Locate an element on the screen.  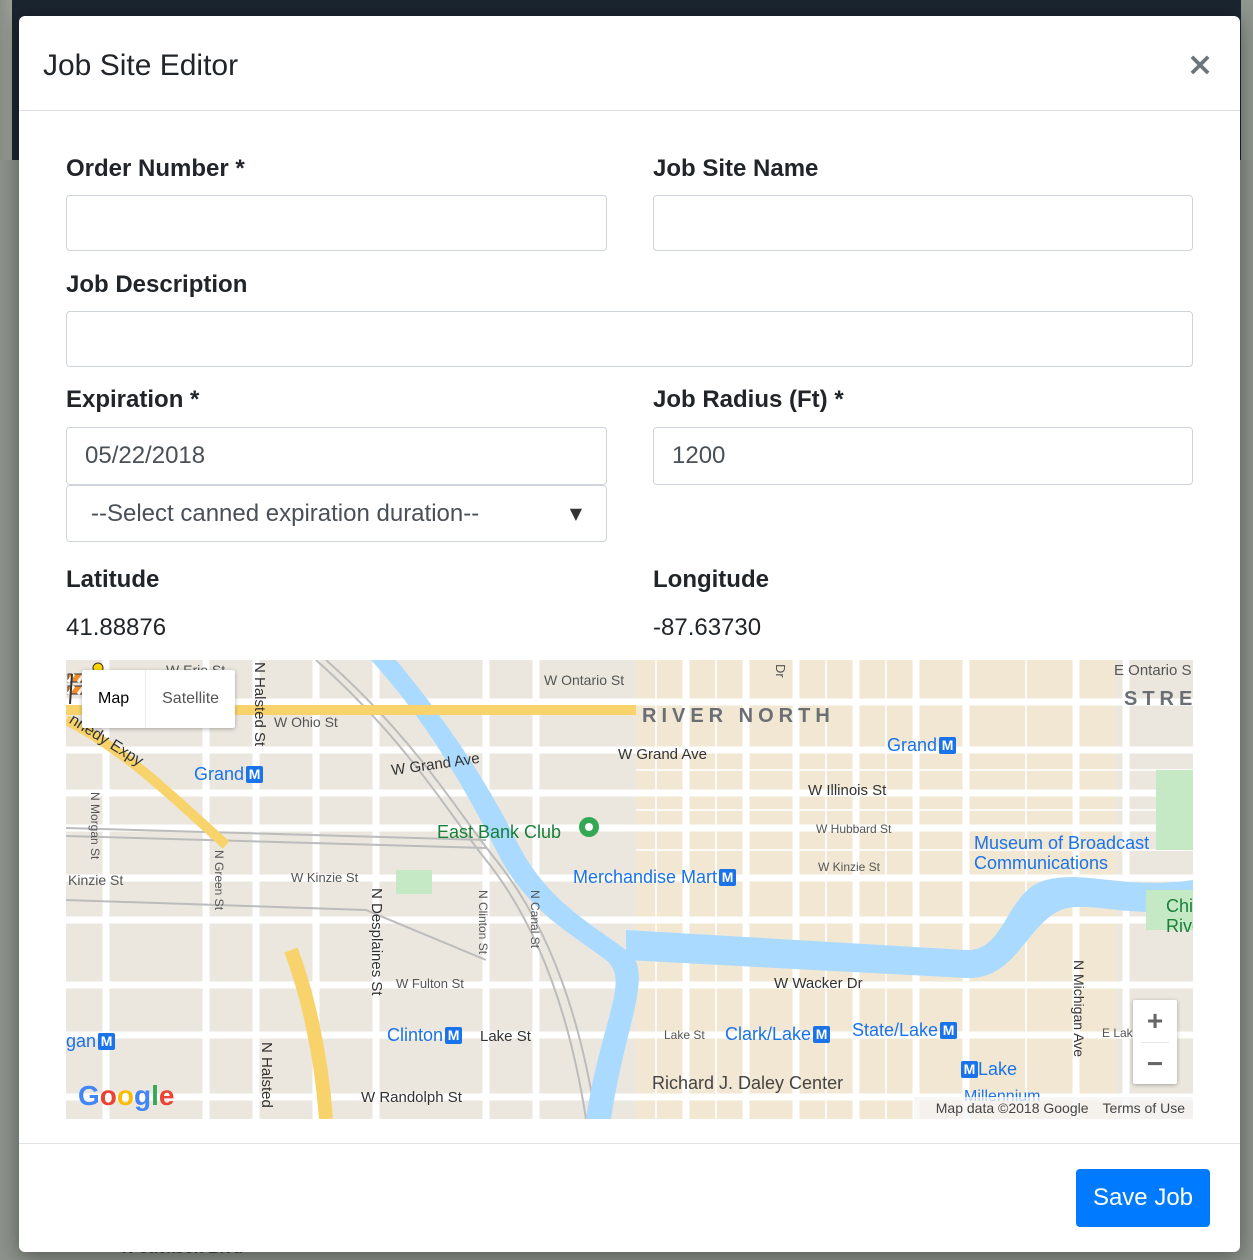
map-label-e-lake: E Lak is located at coordinates (1117, 1033).